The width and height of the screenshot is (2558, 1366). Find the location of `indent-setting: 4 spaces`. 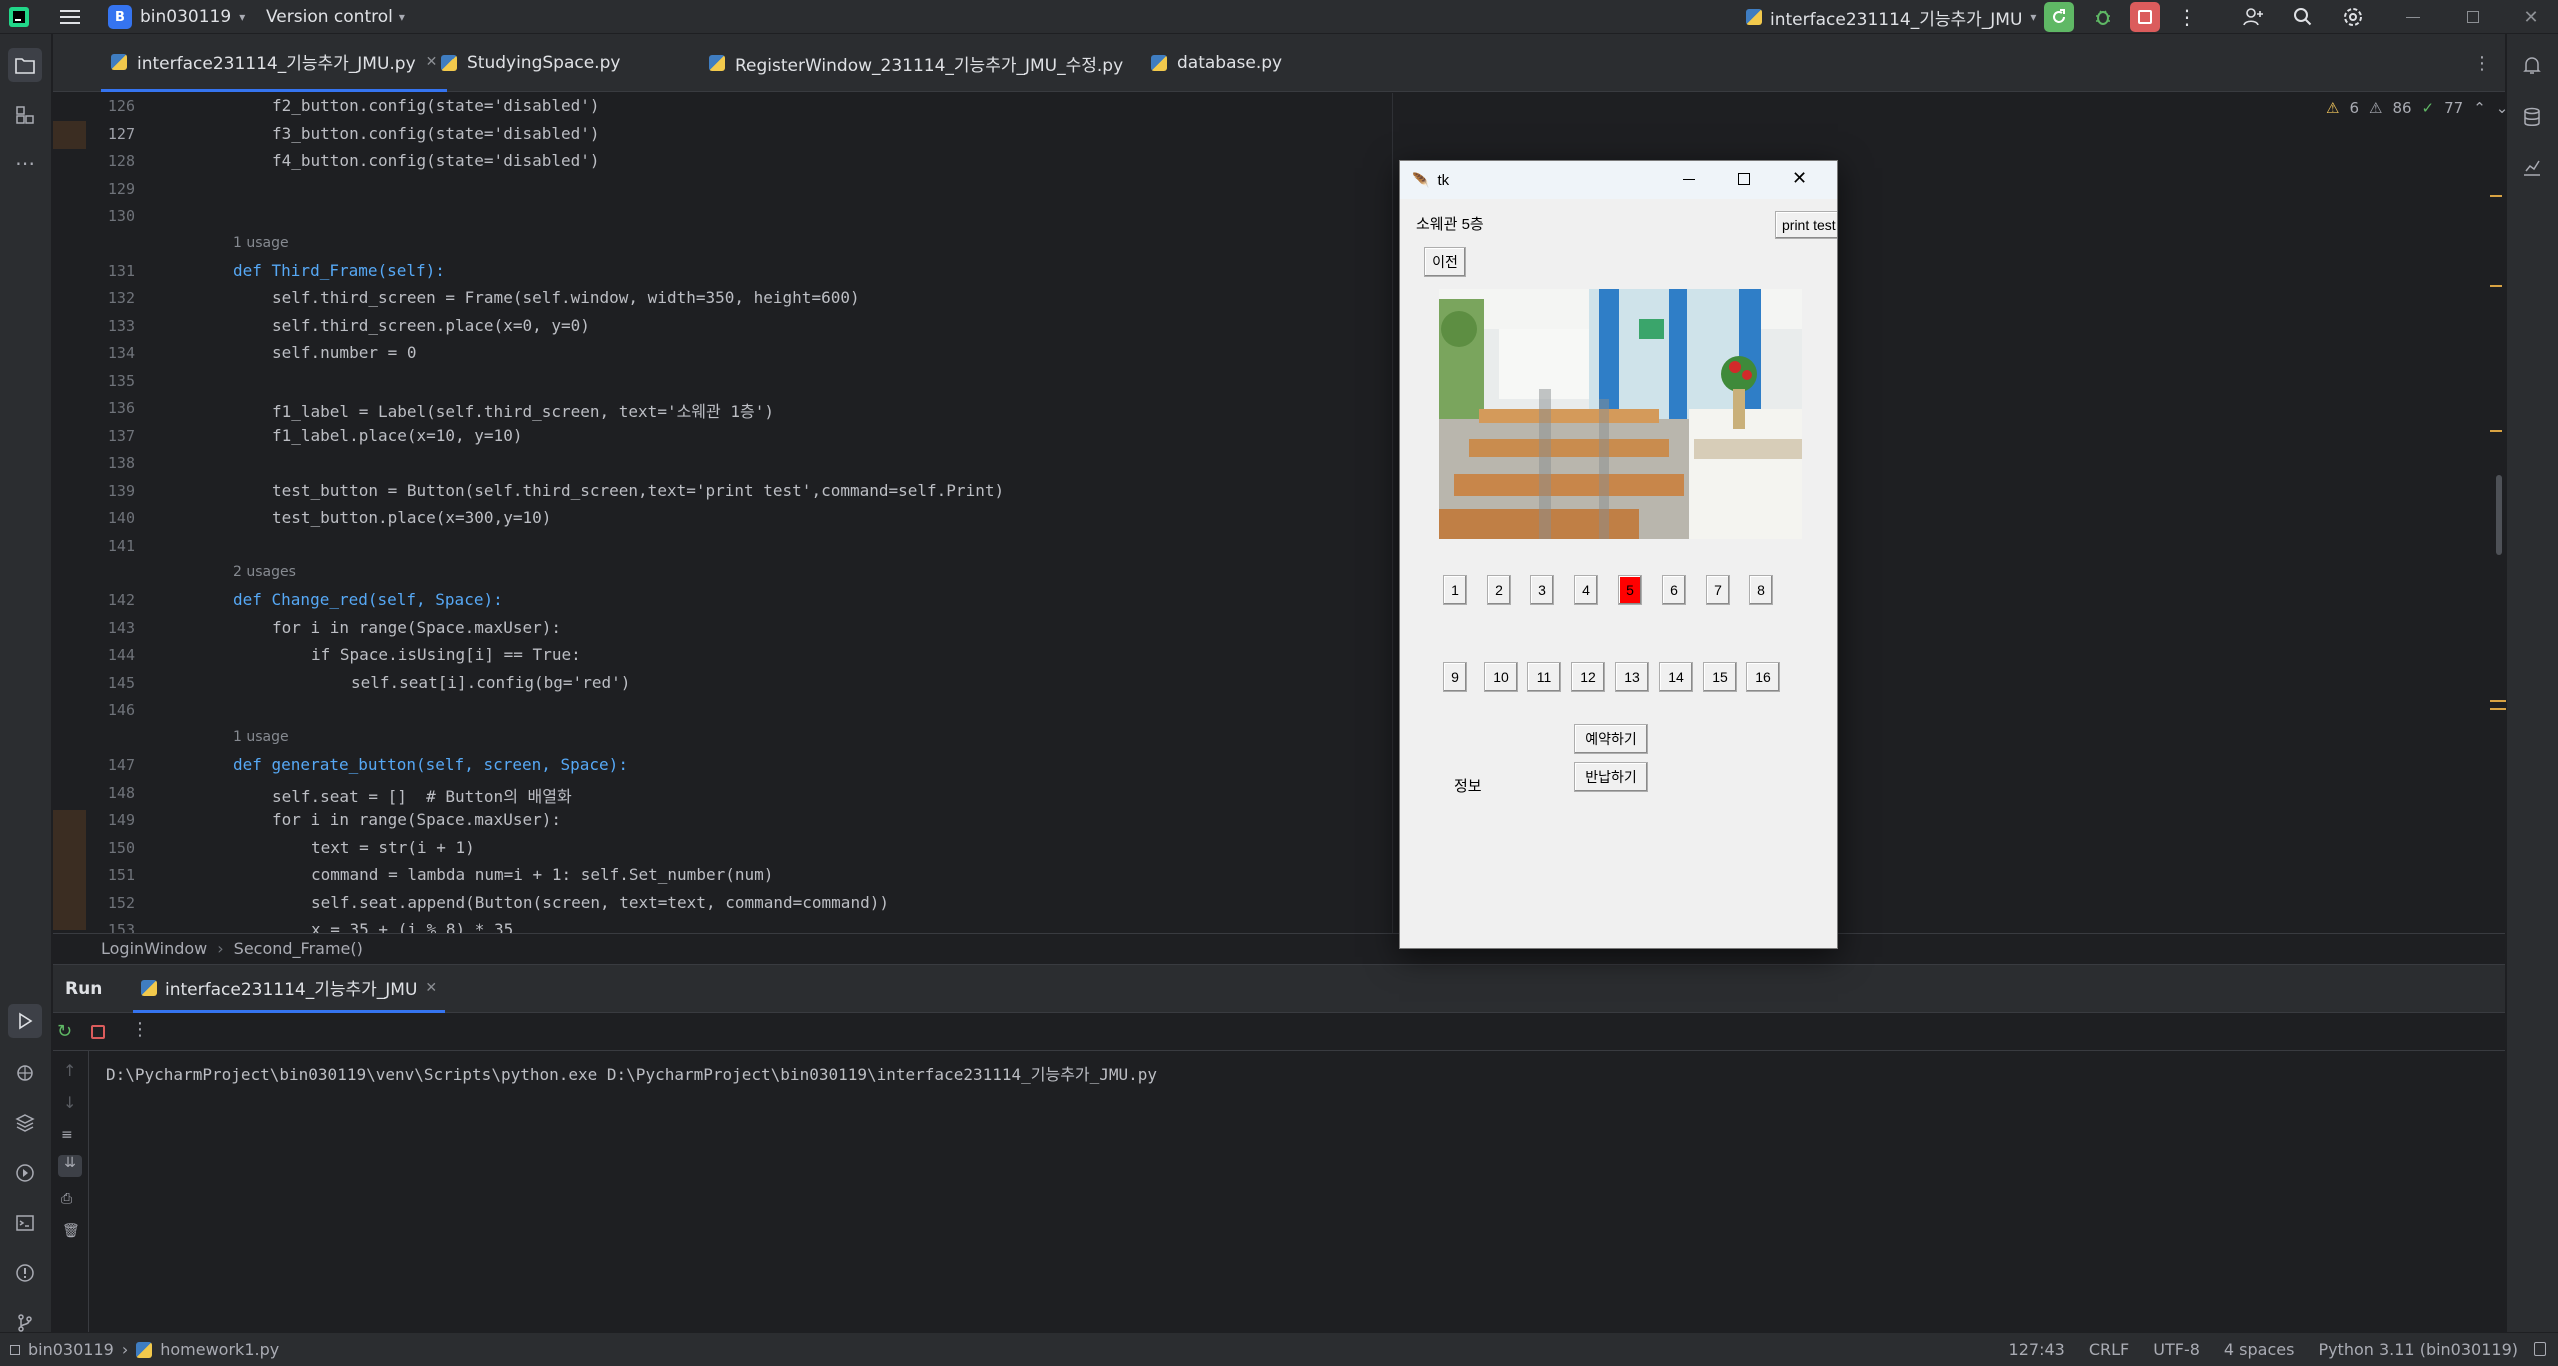

indent-setting: 4 spaces is located at coordinates (2259, 1349).